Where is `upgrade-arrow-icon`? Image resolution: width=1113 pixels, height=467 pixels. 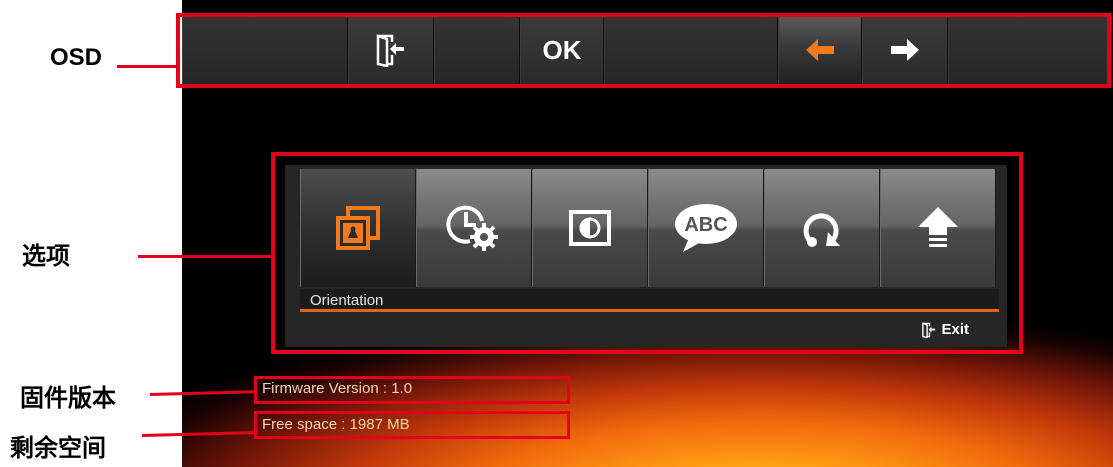
upgrade-arrow-icon is located at coordinates (938, 227).